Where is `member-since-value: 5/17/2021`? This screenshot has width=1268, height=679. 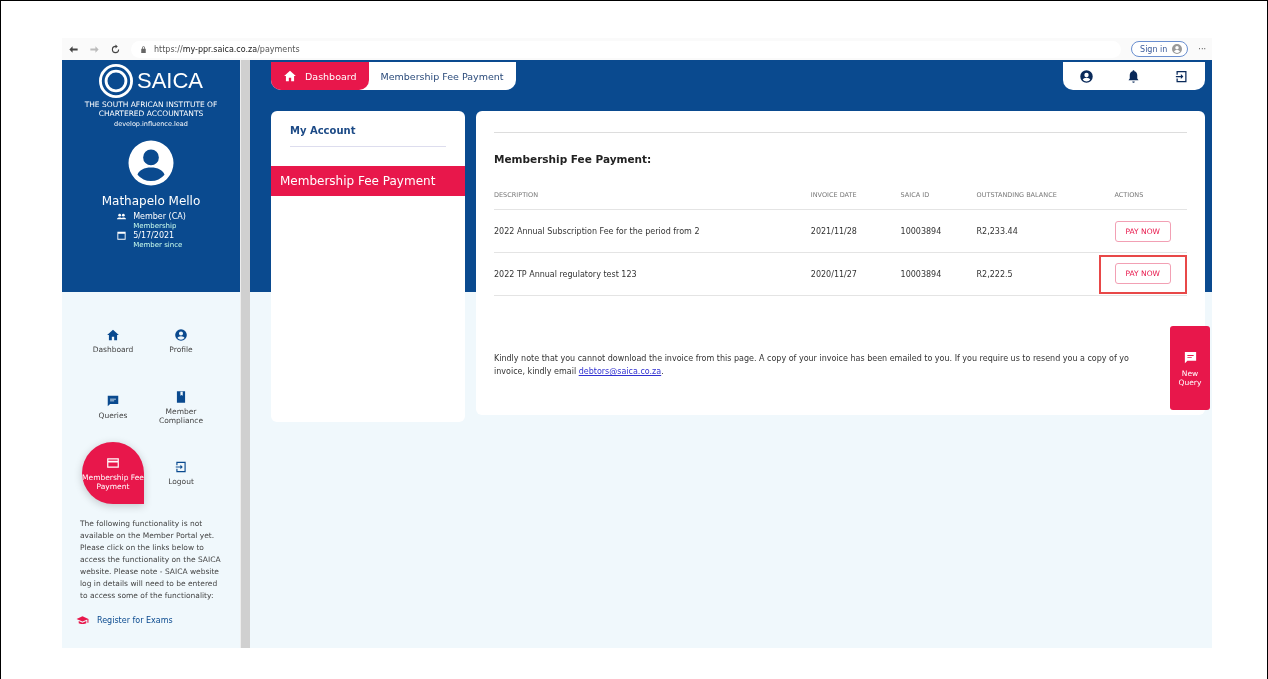 member-since-value: 5/17/2021 is located at coordinates (154, 235).